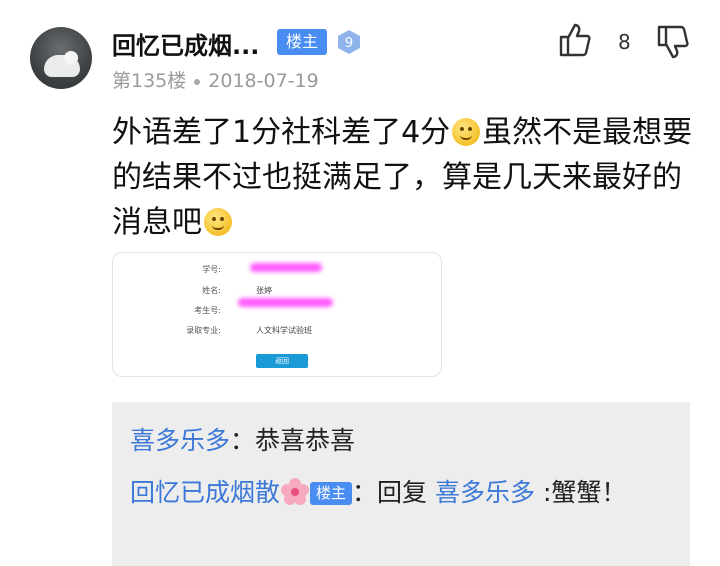 The height and width of the screenshot is (566, 720). I want to click on shot-major-value: 人文科学试验班, so click(284, 330).